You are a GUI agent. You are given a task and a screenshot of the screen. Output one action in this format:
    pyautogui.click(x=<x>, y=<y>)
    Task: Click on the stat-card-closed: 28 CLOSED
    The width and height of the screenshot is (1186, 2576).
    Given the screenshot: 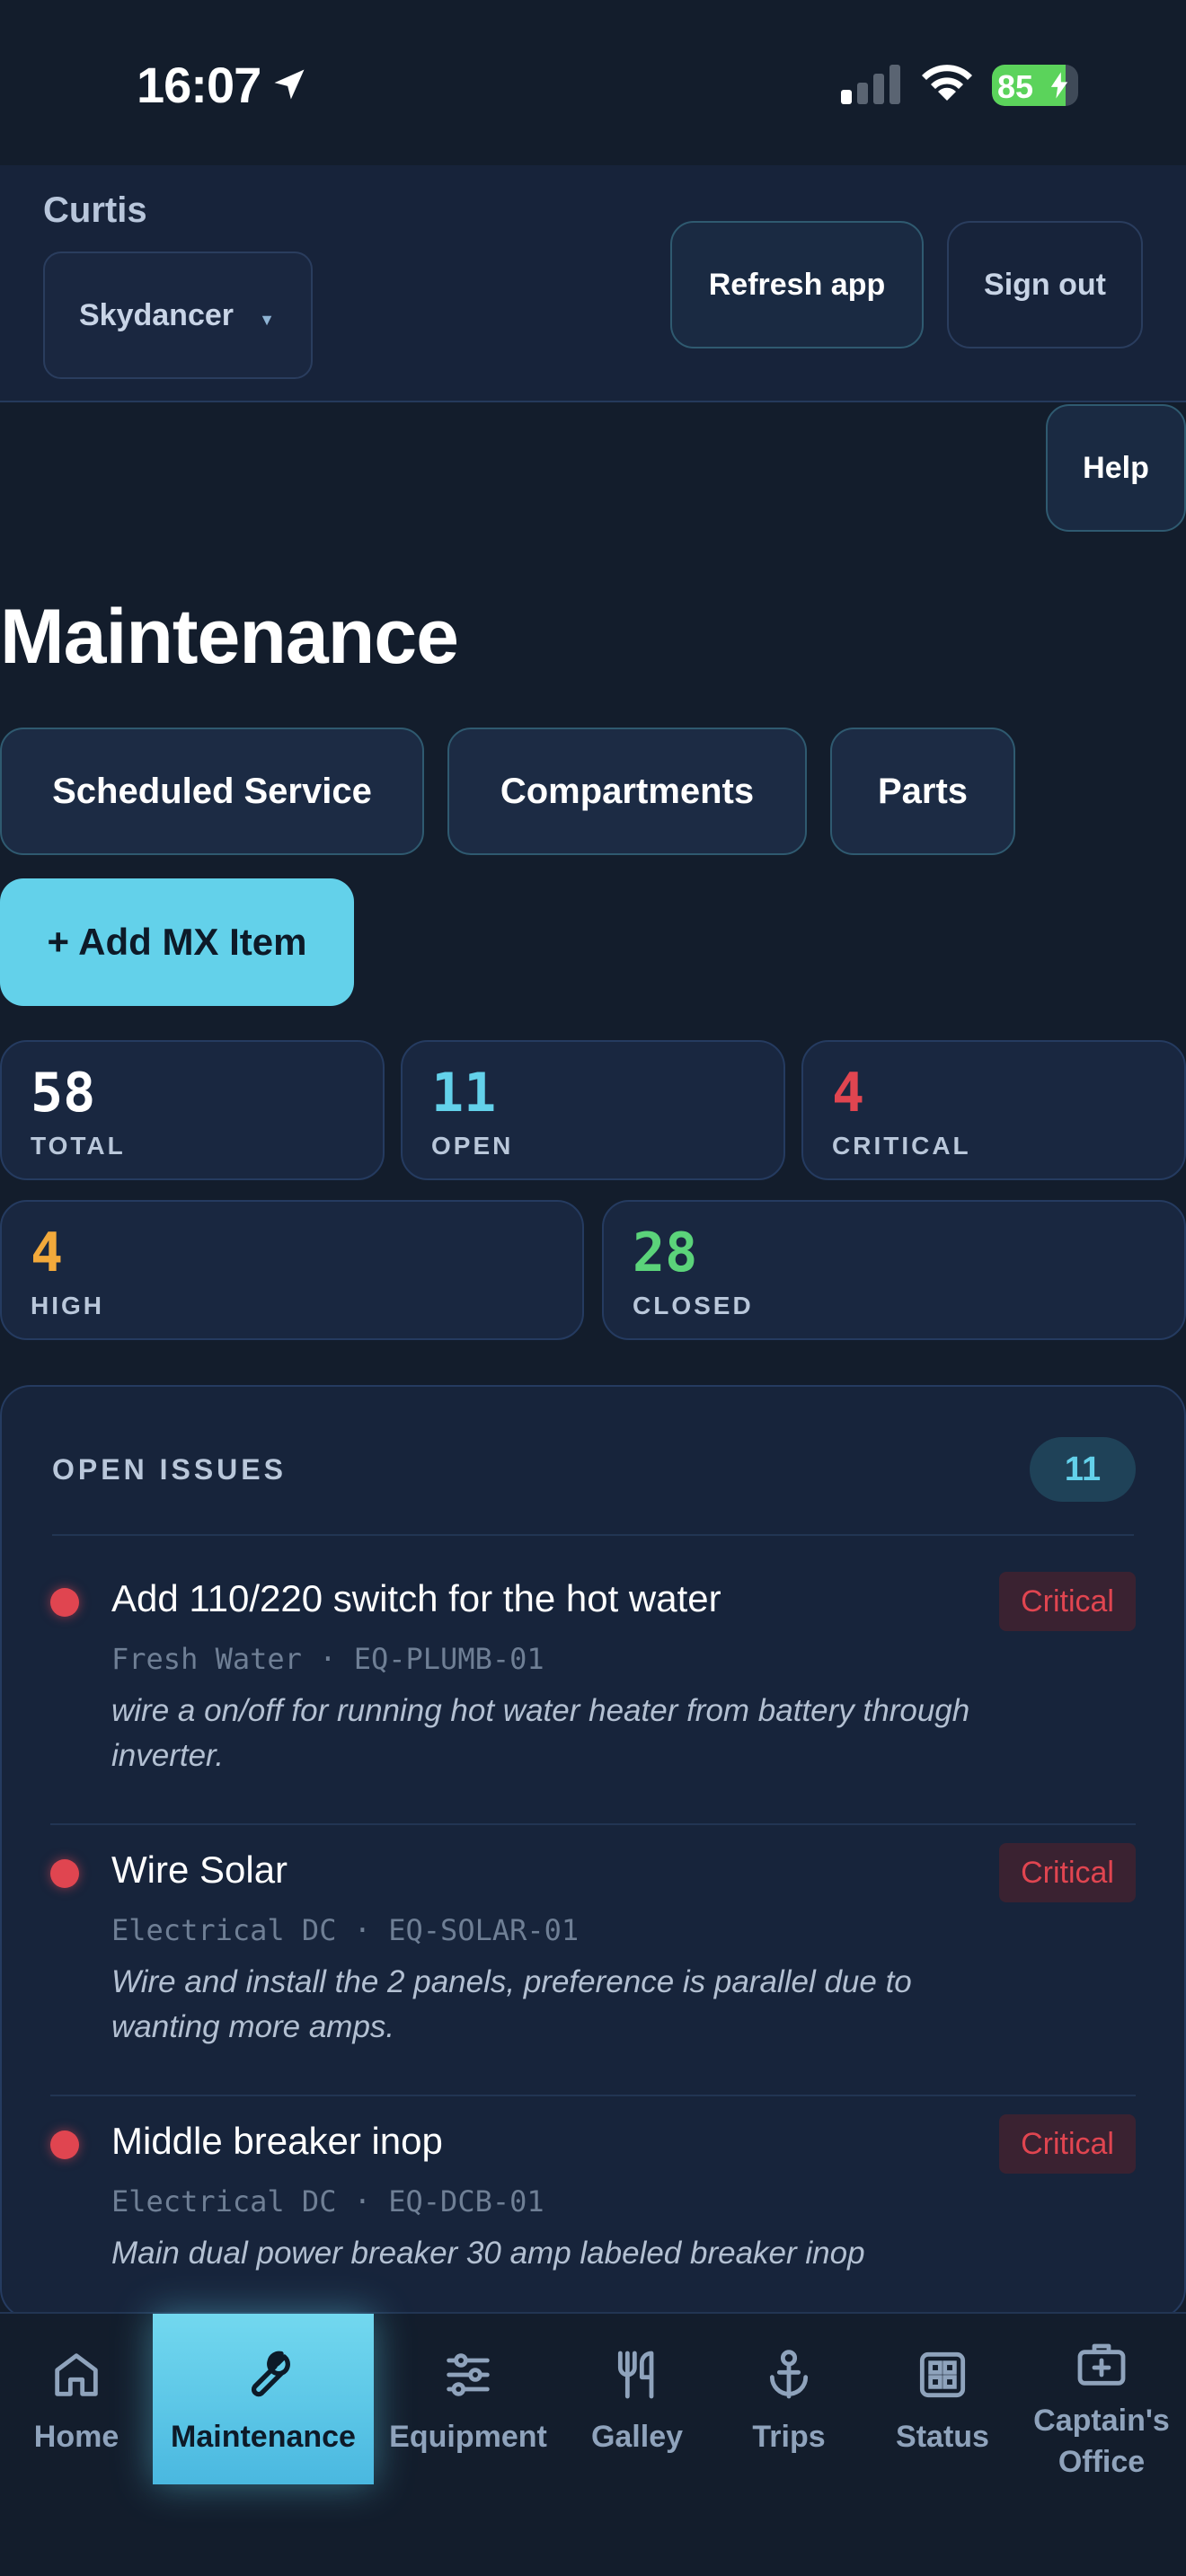 What is the action you would take?
    pyautogui.click(x=894, y=1270)
    